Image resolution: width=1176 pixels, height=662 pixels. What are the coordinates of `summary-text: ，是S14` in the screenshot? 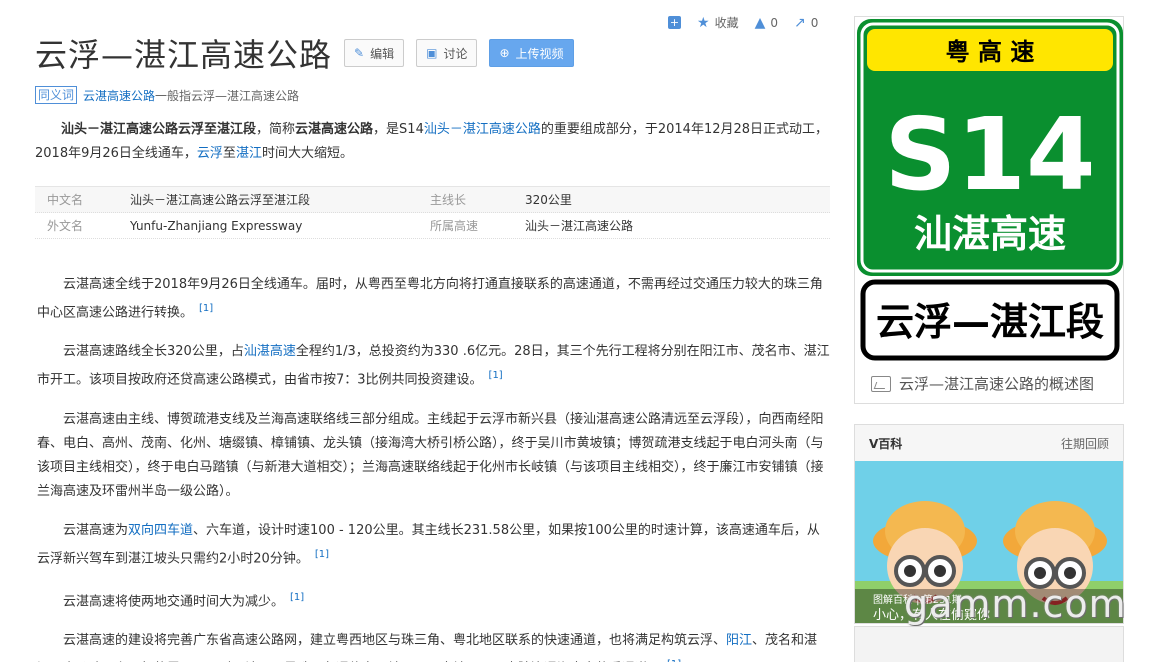 It's located at (398, 129).